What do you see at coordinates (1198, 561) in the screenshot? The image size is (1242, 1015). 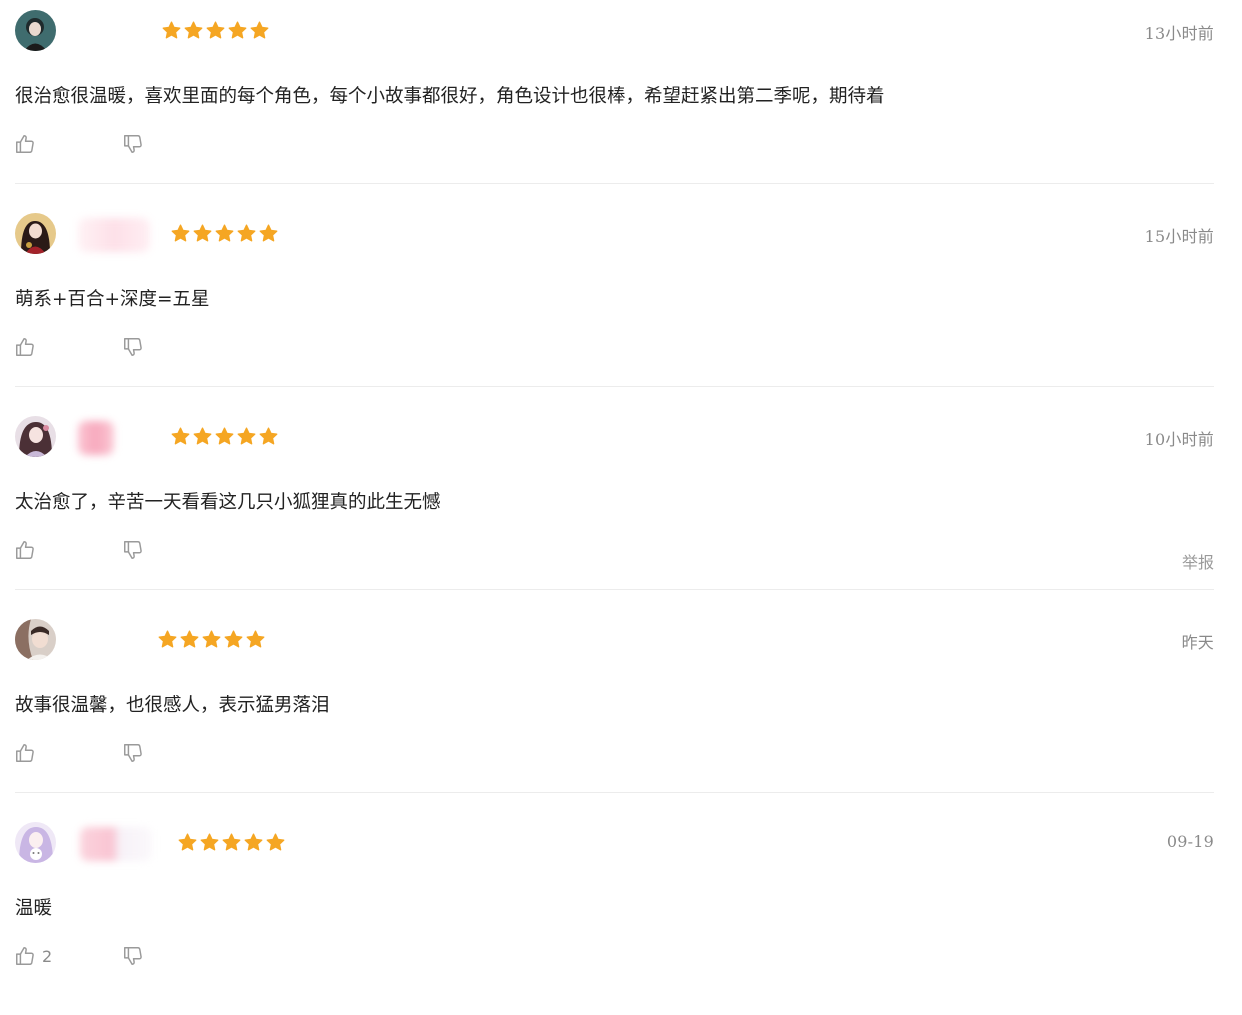 I see `report-link: 举报` at bounding box center [1198, 561].